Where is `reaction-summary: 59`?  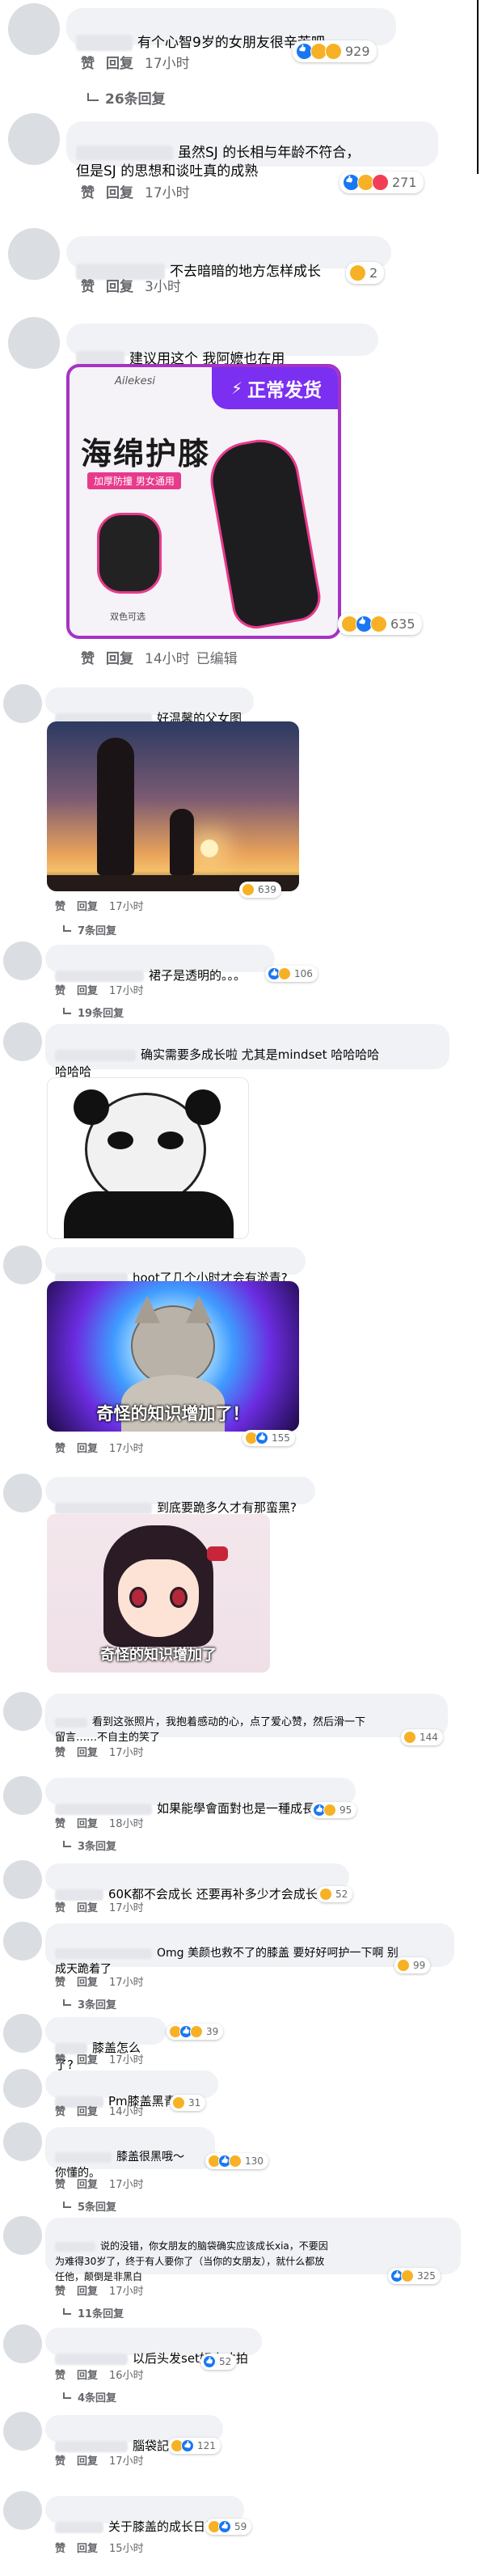 reaction-summary: 59 is located at coordinates (228, 2527).